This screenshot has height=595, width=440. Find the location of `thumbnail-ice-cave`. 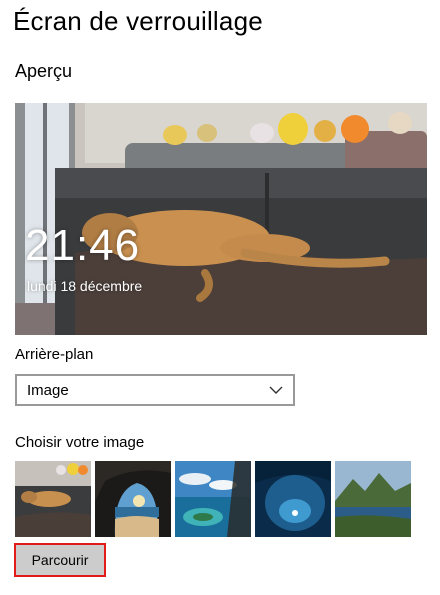

thumbnail-ice-cave is located at coordinates (293, 499).